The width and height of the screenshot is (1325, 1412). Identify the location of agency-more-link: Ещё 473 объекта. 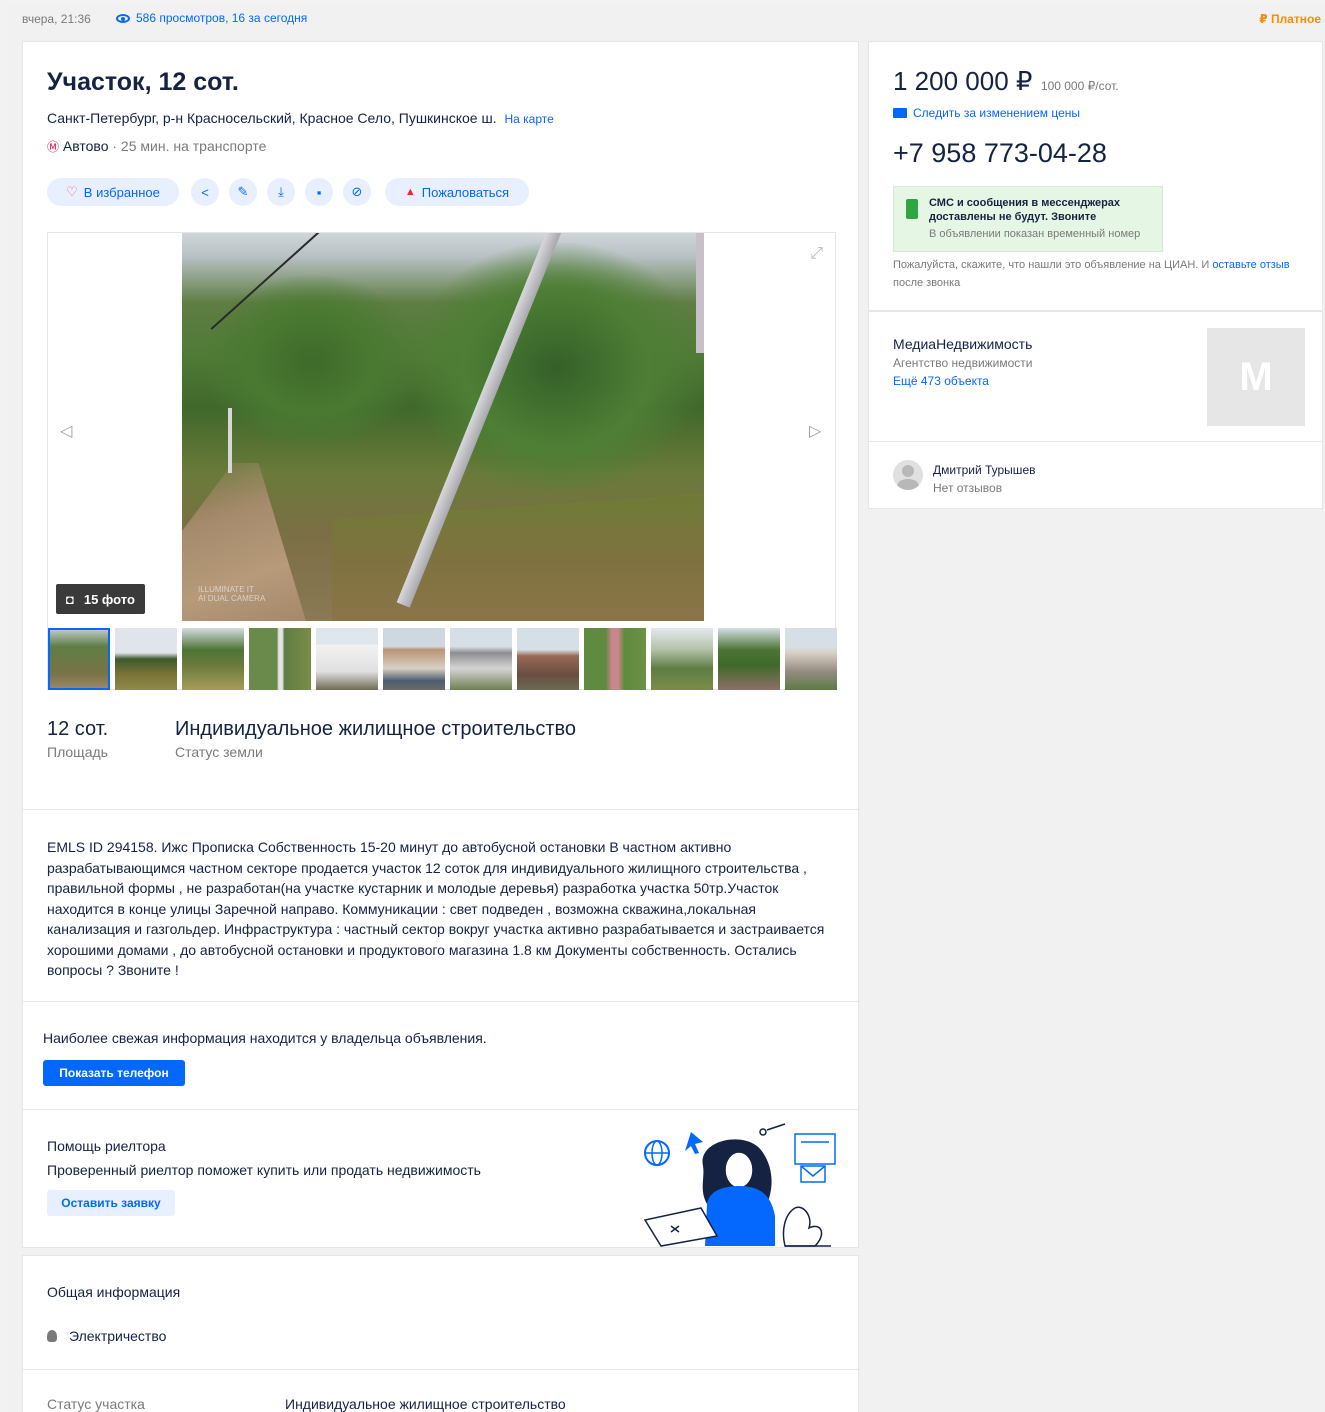
(941, 381).